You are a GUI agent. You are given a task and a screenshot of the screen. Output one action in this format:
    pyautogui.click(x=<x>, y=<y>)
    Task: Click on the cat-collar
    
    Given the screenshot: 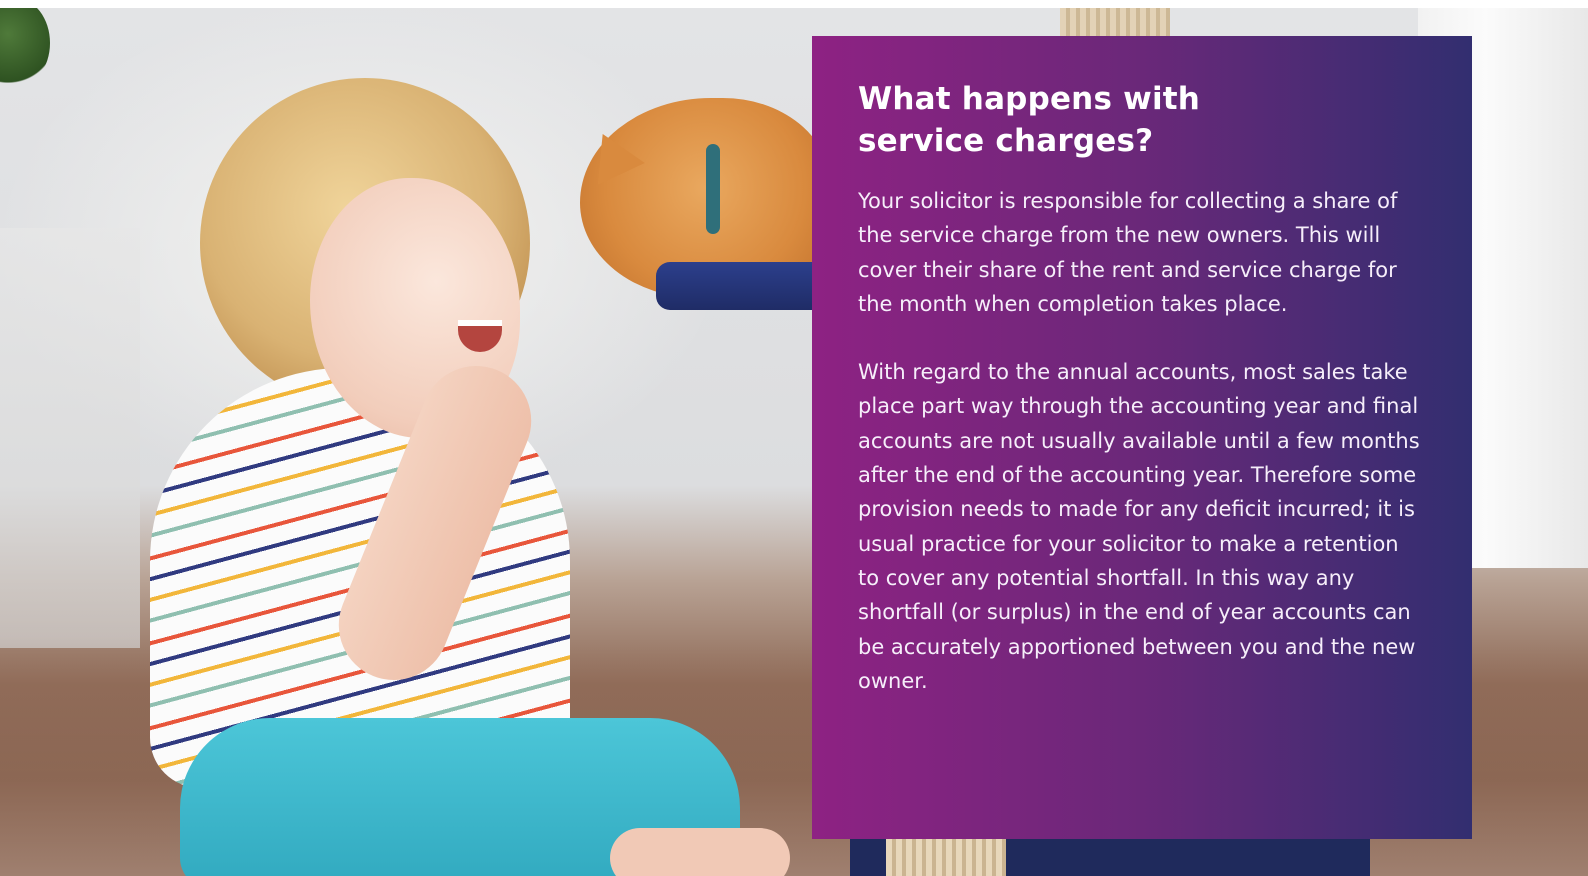 What is the action you would take?
    pyautogui.click(x=713, y=189)
    